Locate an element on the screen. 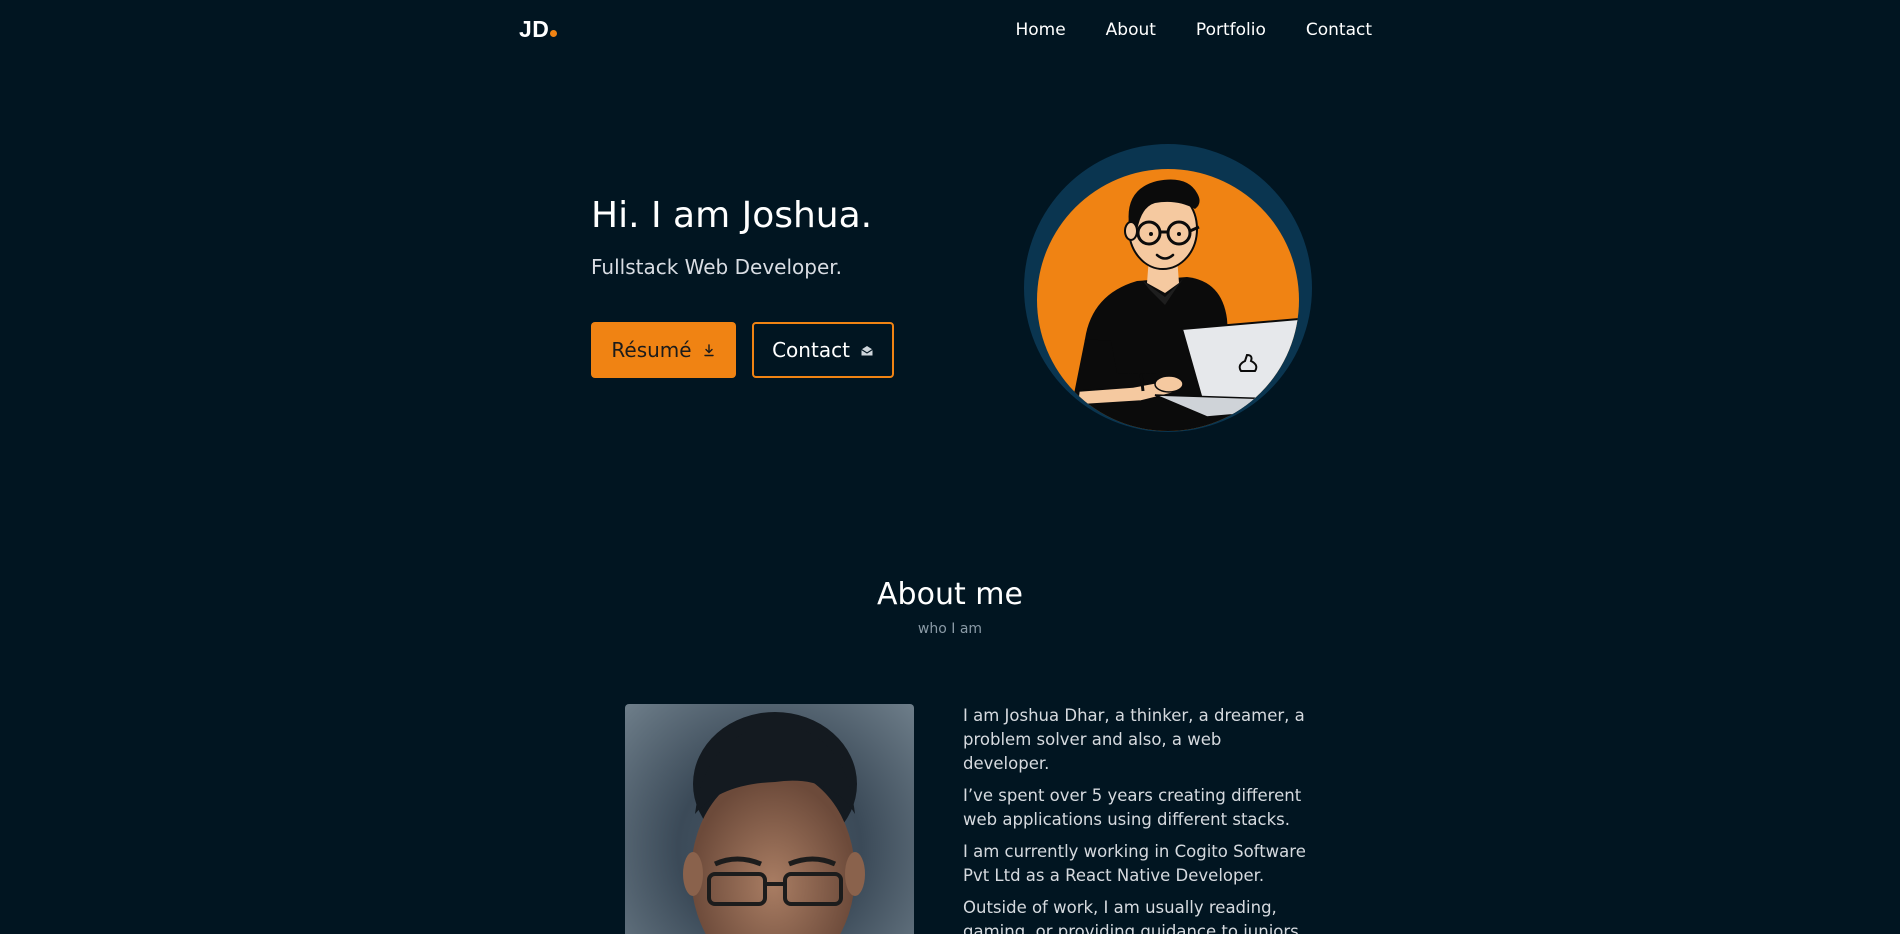  about-title: About me is located at coordinates (950, 594).